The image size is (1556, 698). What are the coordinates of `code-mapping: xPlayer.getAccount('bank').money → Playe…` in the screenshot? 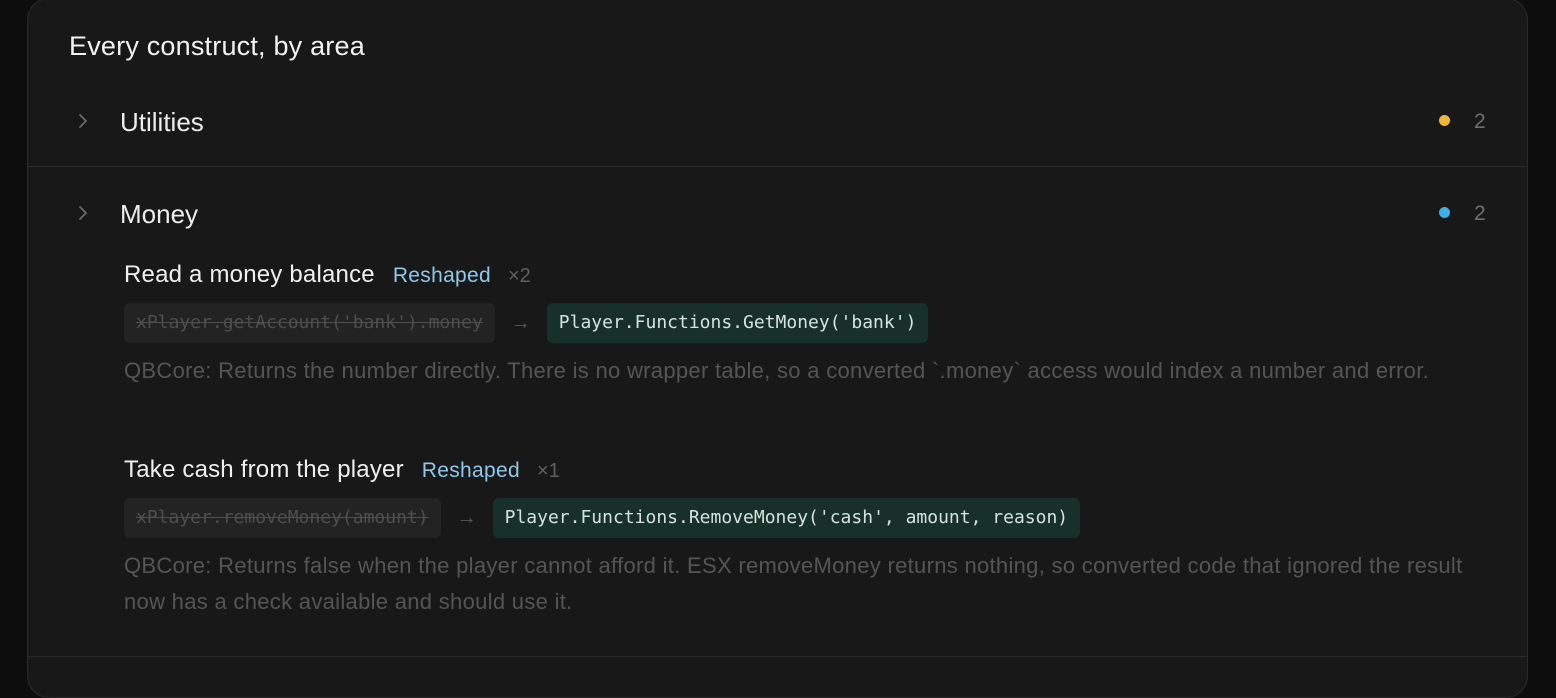 It's located at (804, 323).